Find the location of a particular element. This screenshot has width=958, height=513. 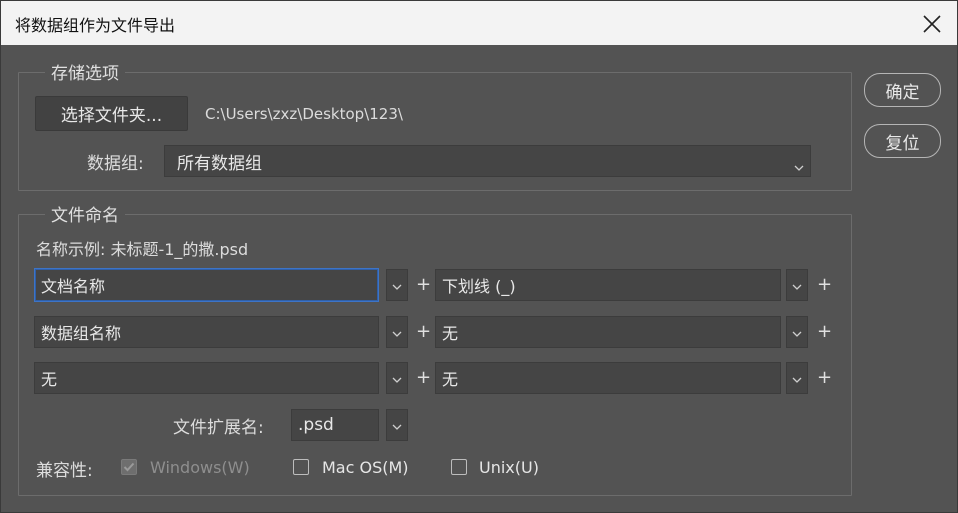

macos-checkbox-label: Mac OS(M) is located at coordinates (365, 467).